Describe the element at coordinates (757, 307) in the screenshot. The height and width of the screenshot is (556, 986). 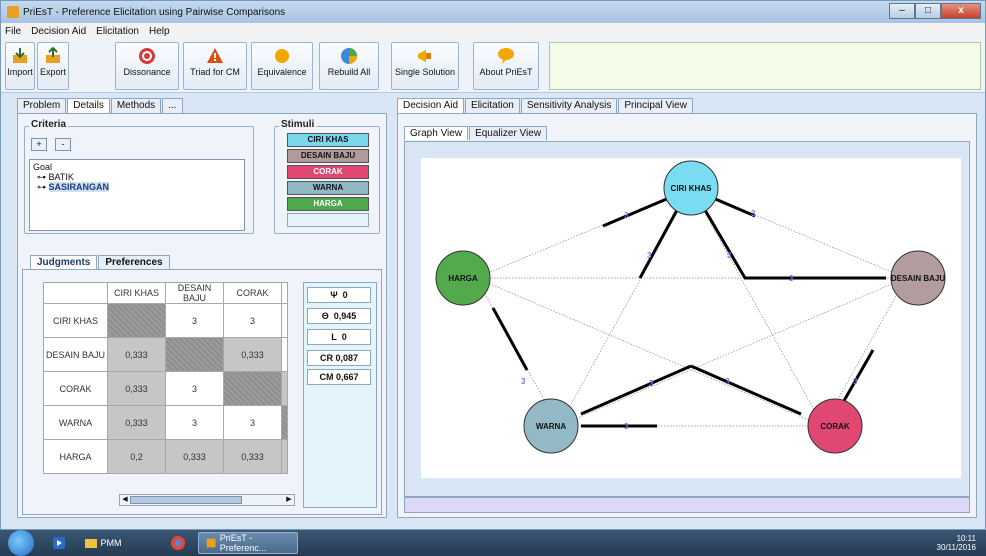
I see `edge-ciri-khas-corak` at that location.